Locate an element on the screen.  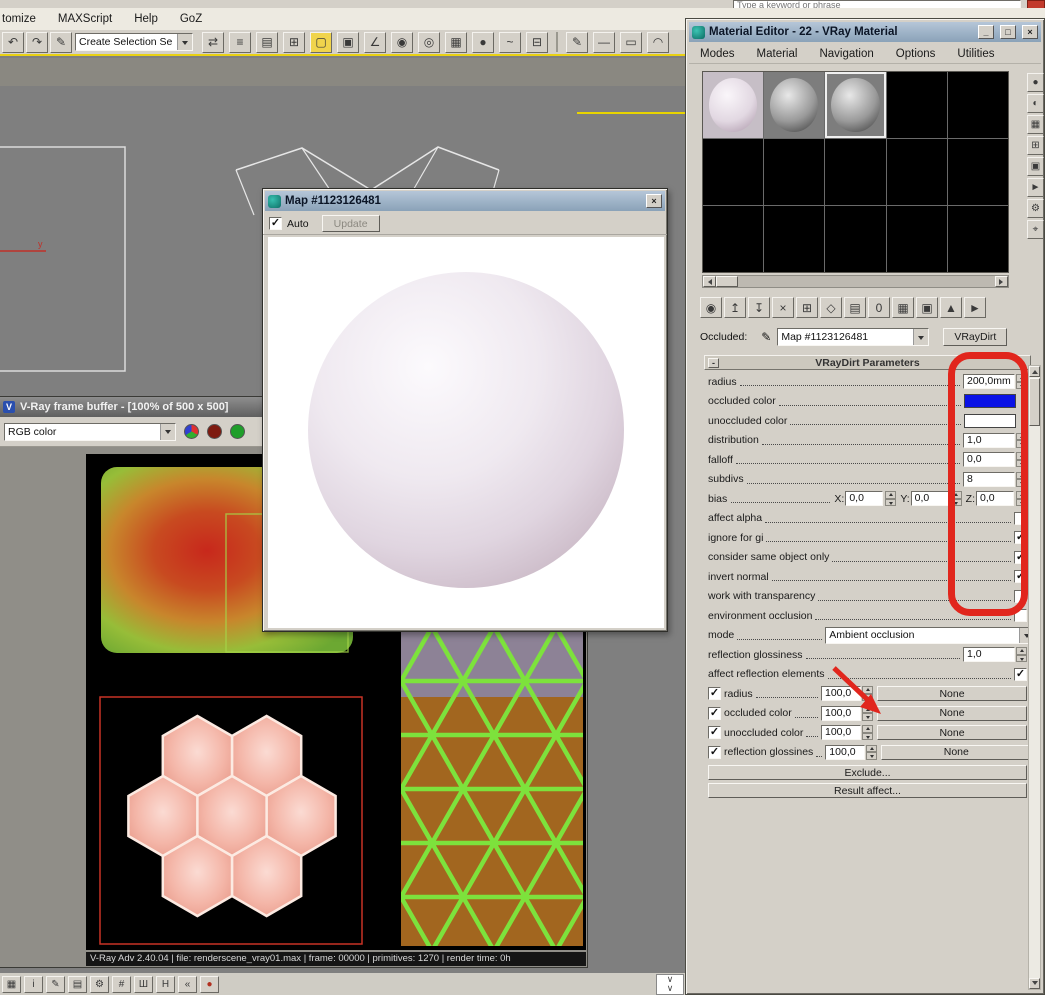
scroll-right-icon is located at coordinates (1001, 281).